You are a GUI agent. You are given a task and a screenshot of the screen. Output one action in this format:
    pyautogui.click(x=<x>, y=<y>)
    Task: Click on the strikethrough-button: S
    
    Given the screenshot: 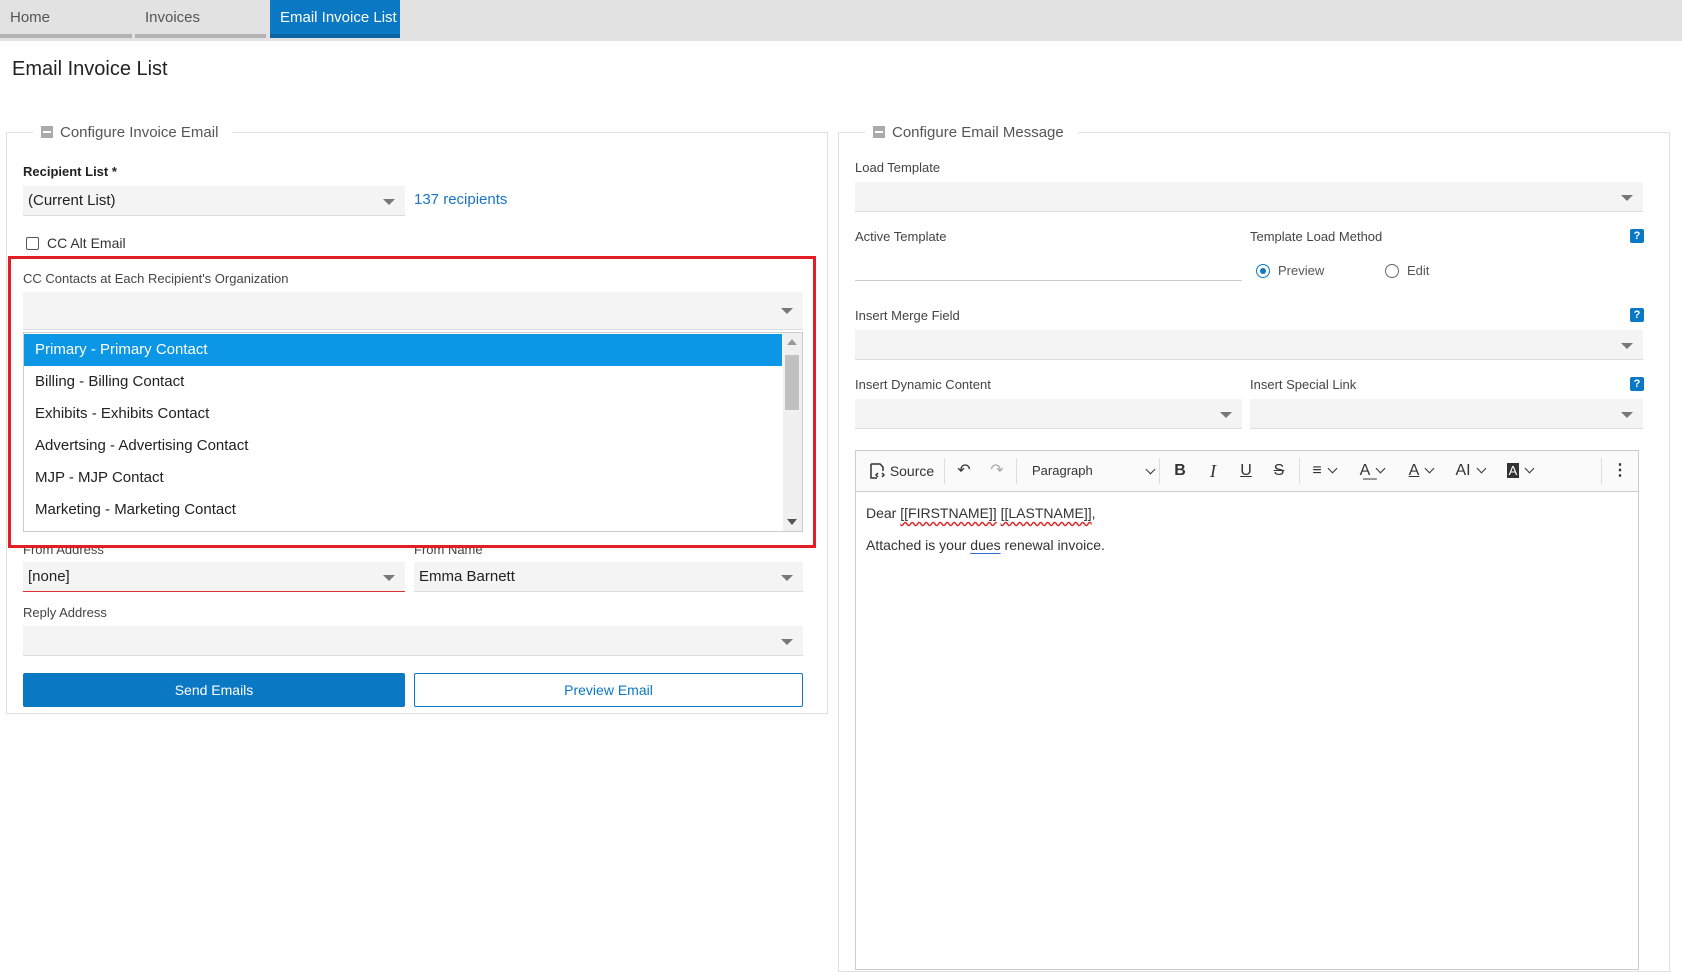 What is the action you would take?
    pyautogui.click(x=1279, y=471)
    